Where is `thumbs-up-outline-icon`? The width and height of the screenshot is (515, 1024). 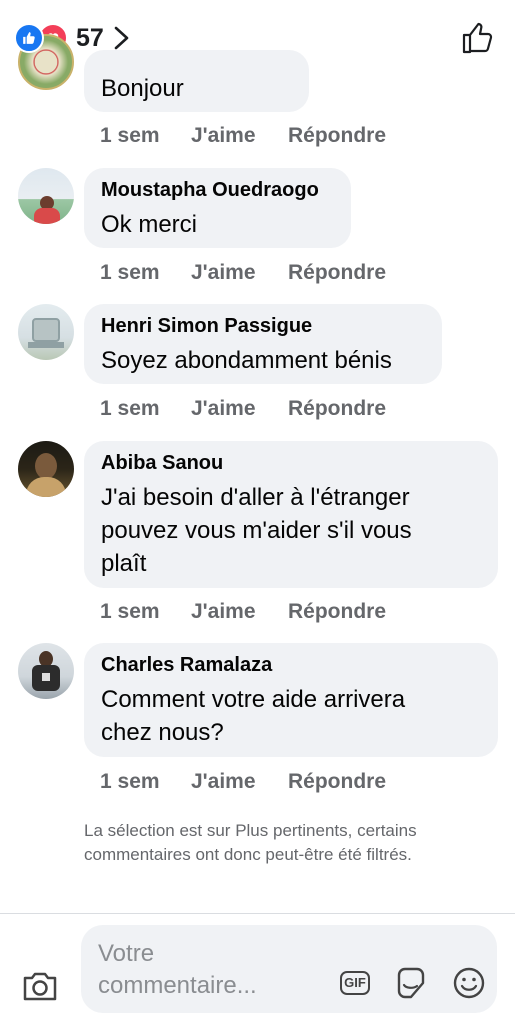 thumbs-up-outline-icon is located at coordinates (478, 38).